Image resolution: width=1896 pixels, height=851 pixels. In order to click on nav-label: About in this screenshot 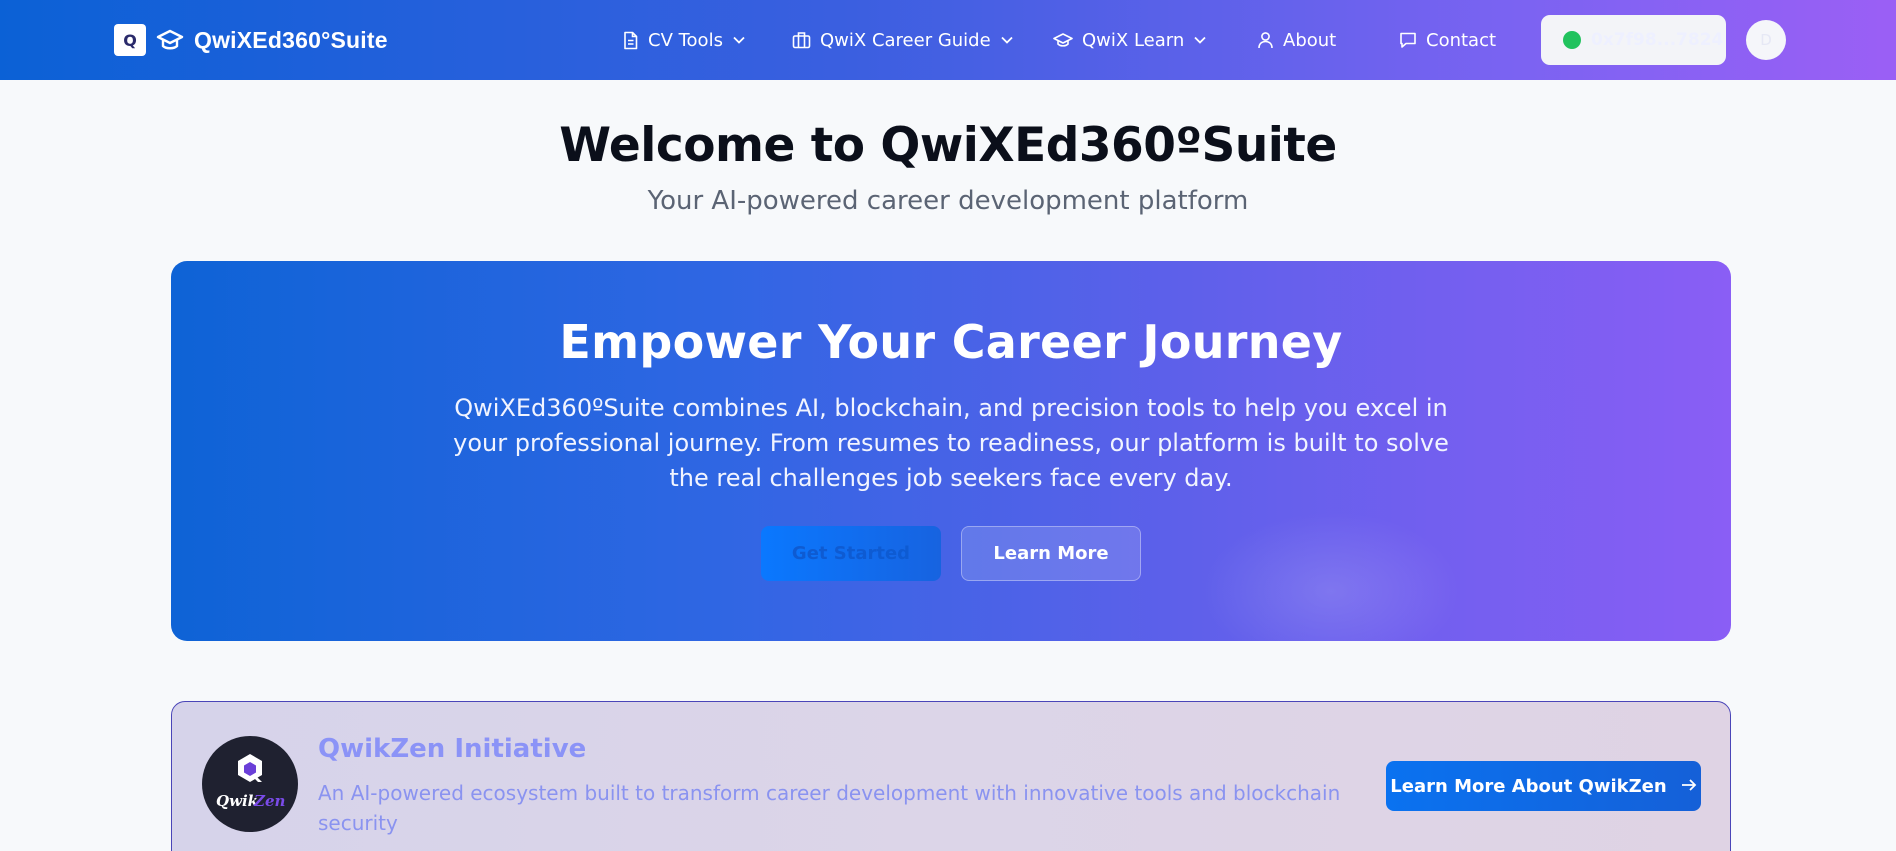, I will do `click(1310, 40)`.